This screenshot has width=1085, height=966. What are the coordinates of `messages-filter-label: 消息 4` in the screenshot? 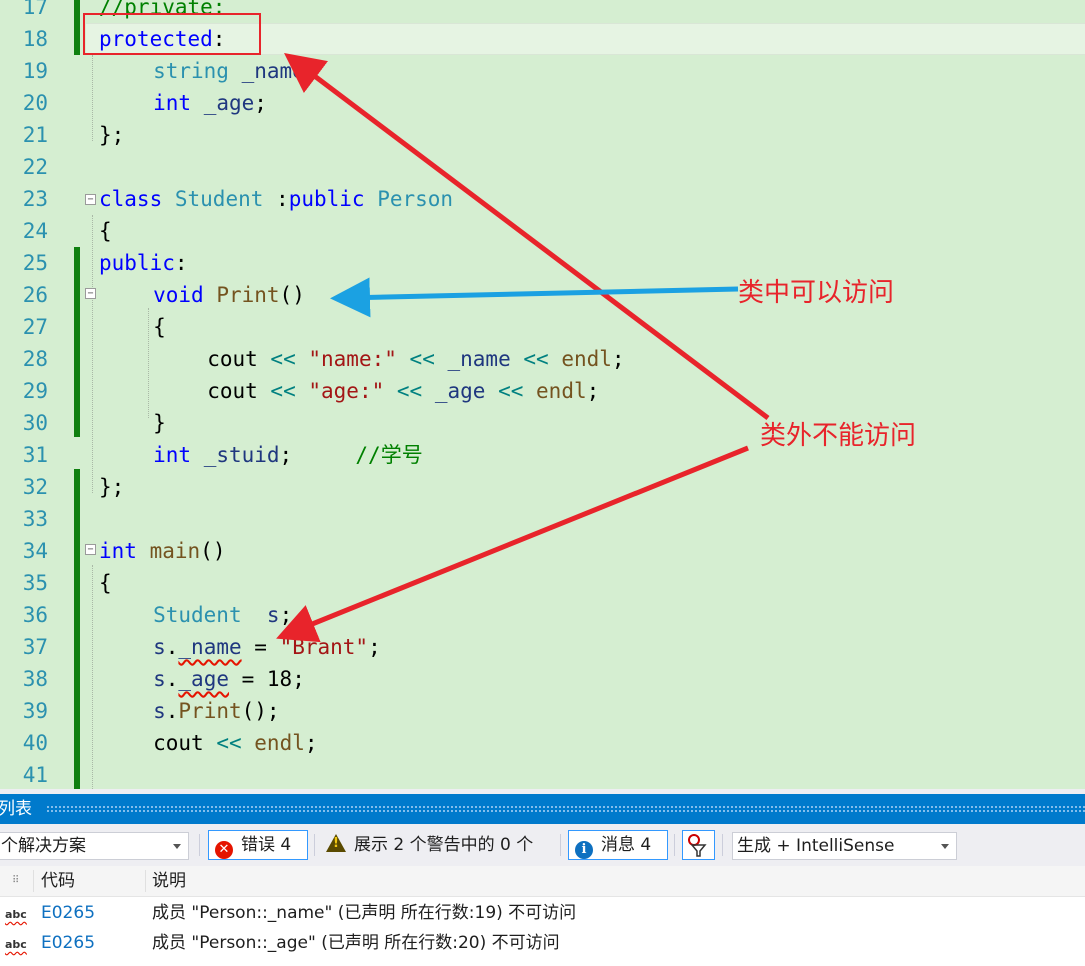 It's located at (626, 845).